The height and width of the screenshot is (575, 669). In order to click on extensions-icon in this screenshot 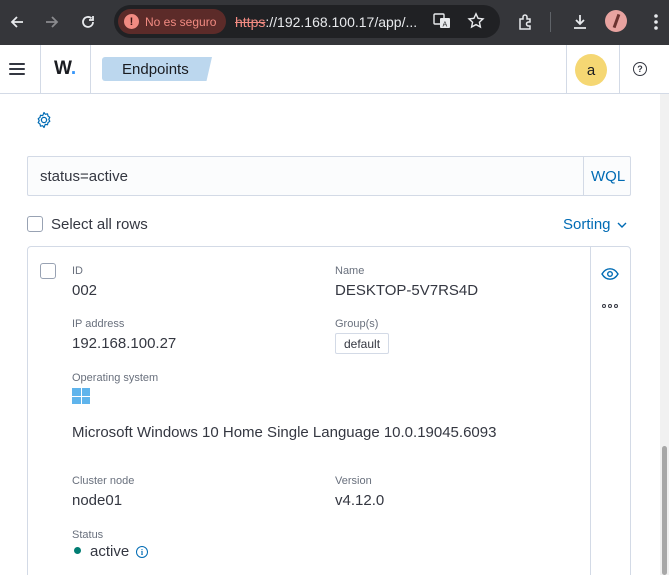, I will do `click(526, 22)`.